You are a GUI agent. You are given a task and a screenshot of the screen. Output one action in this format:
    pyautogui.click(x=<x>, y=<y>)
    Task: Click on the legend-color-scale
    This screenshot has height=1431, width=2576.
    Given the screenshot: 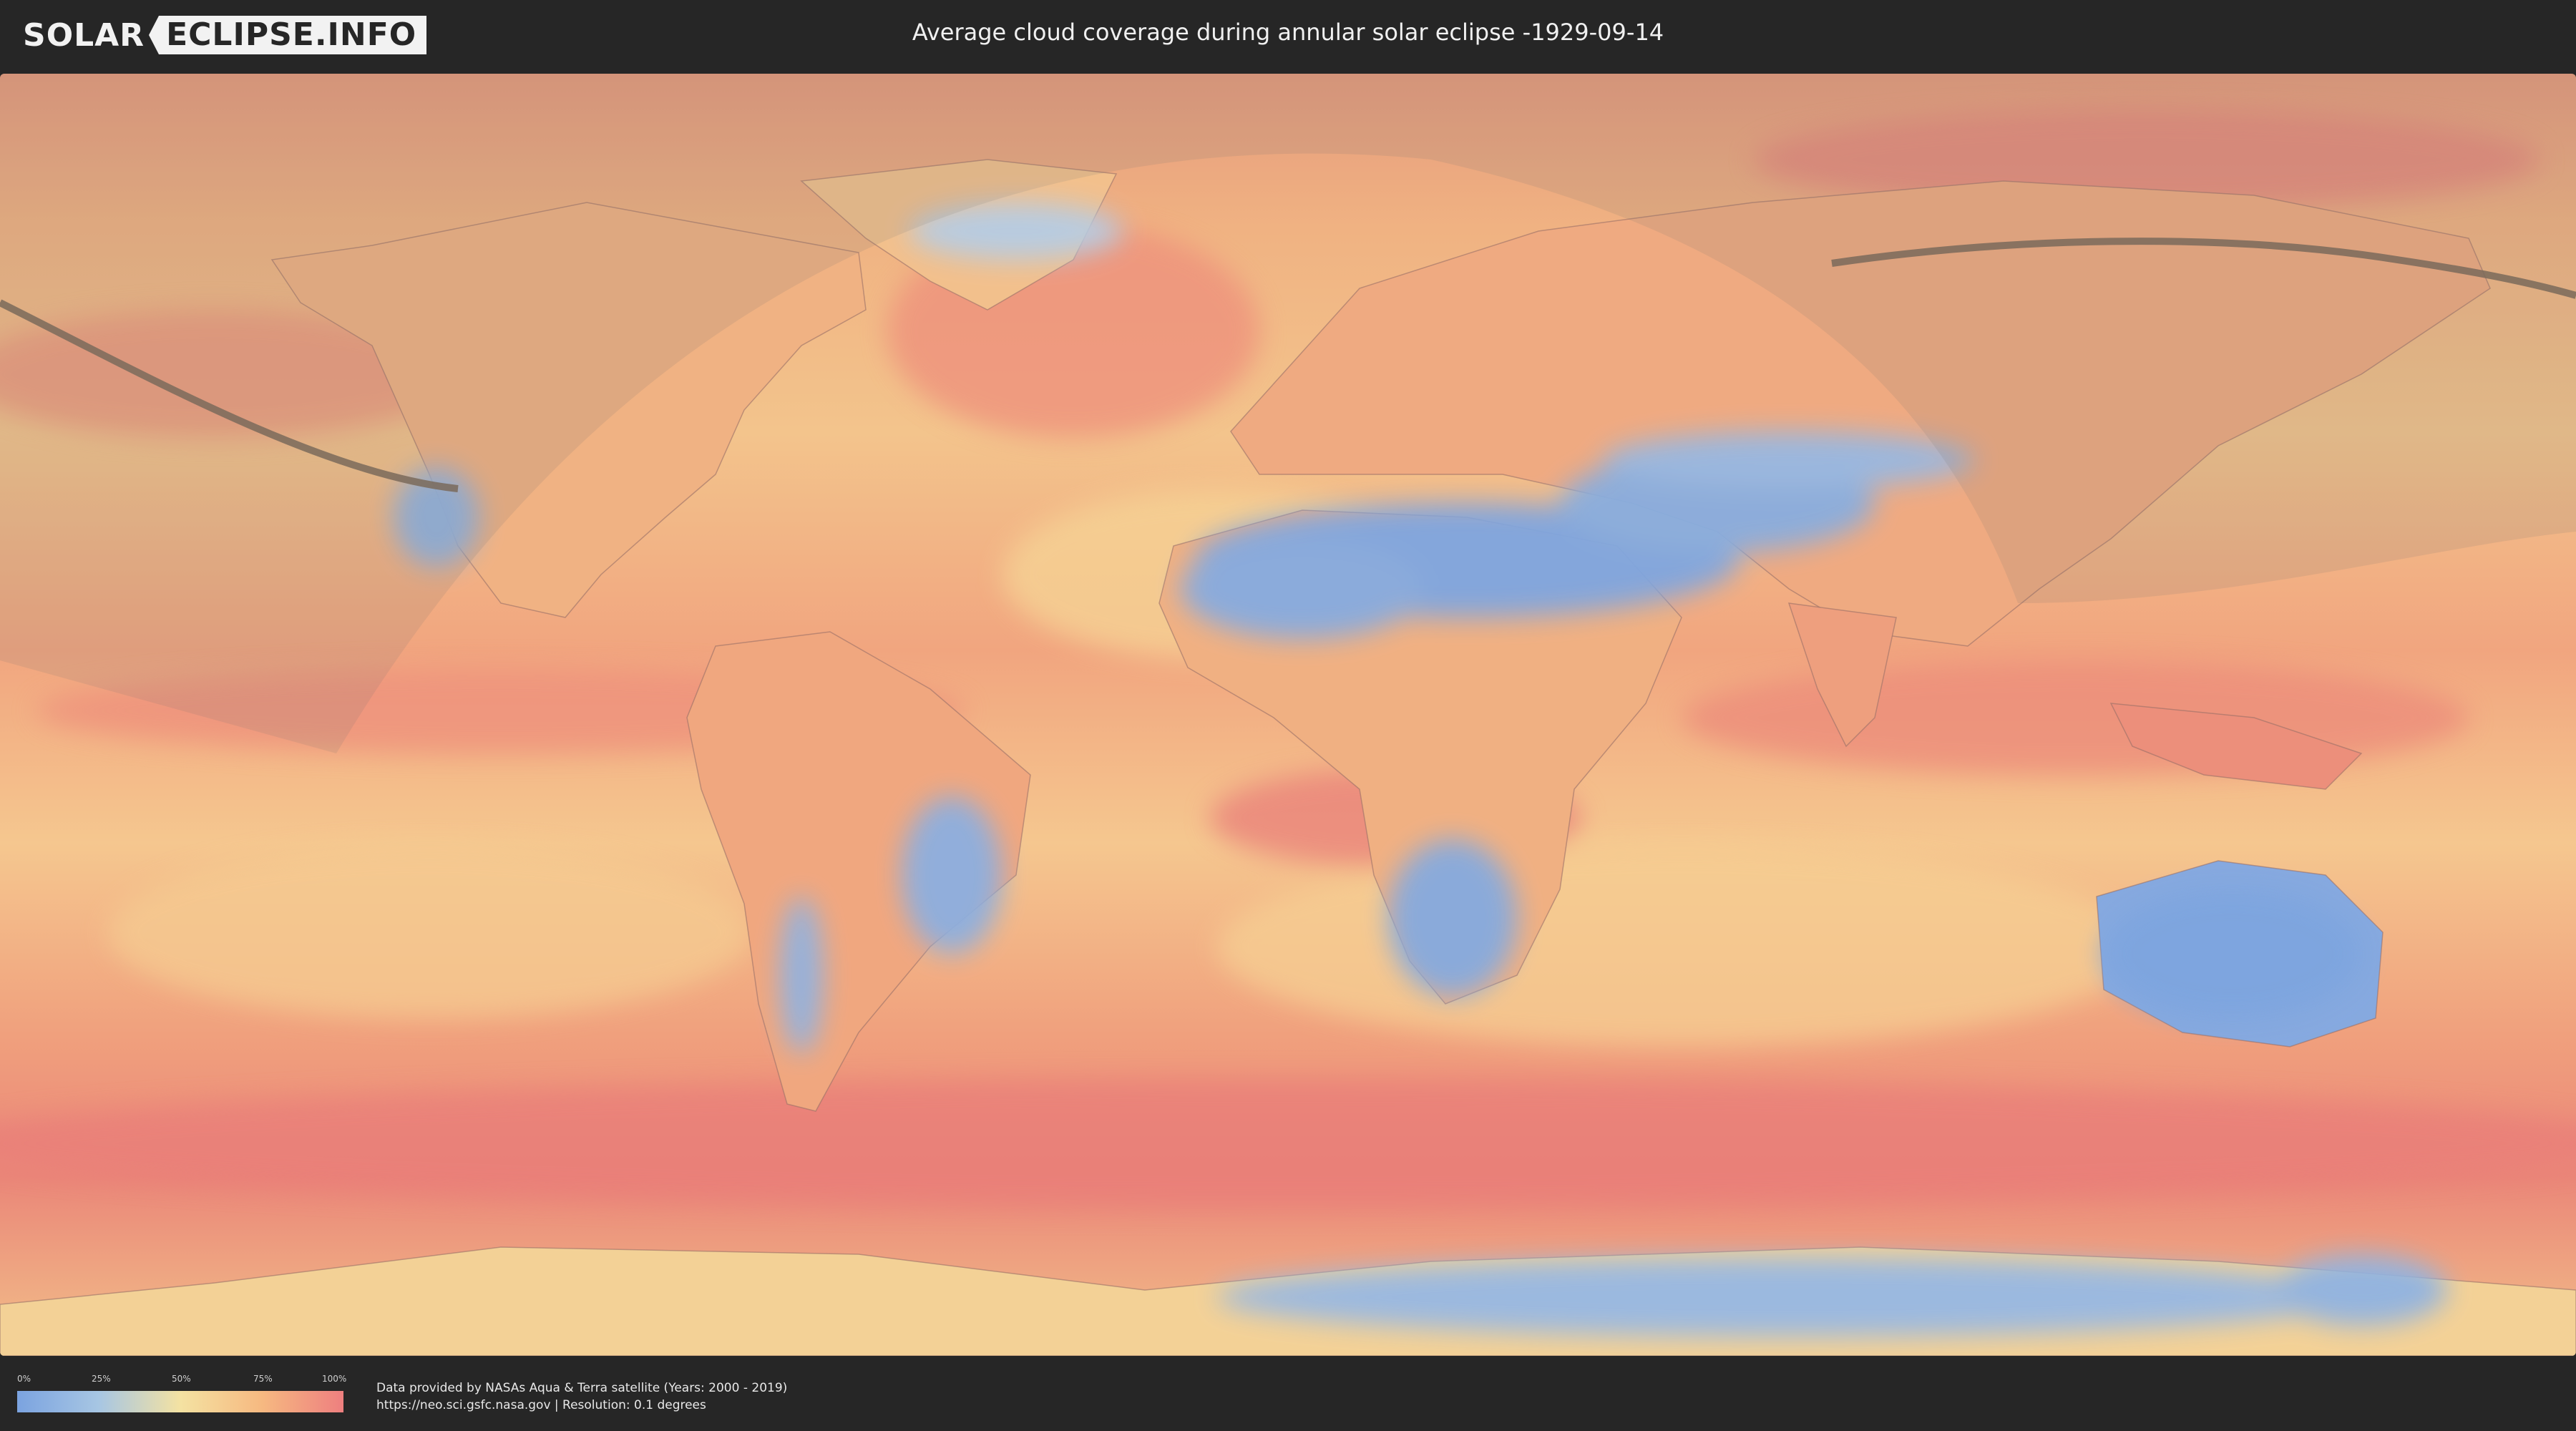 What is the action you would take?
    pyautogui.click(x=180, y=1402)
    